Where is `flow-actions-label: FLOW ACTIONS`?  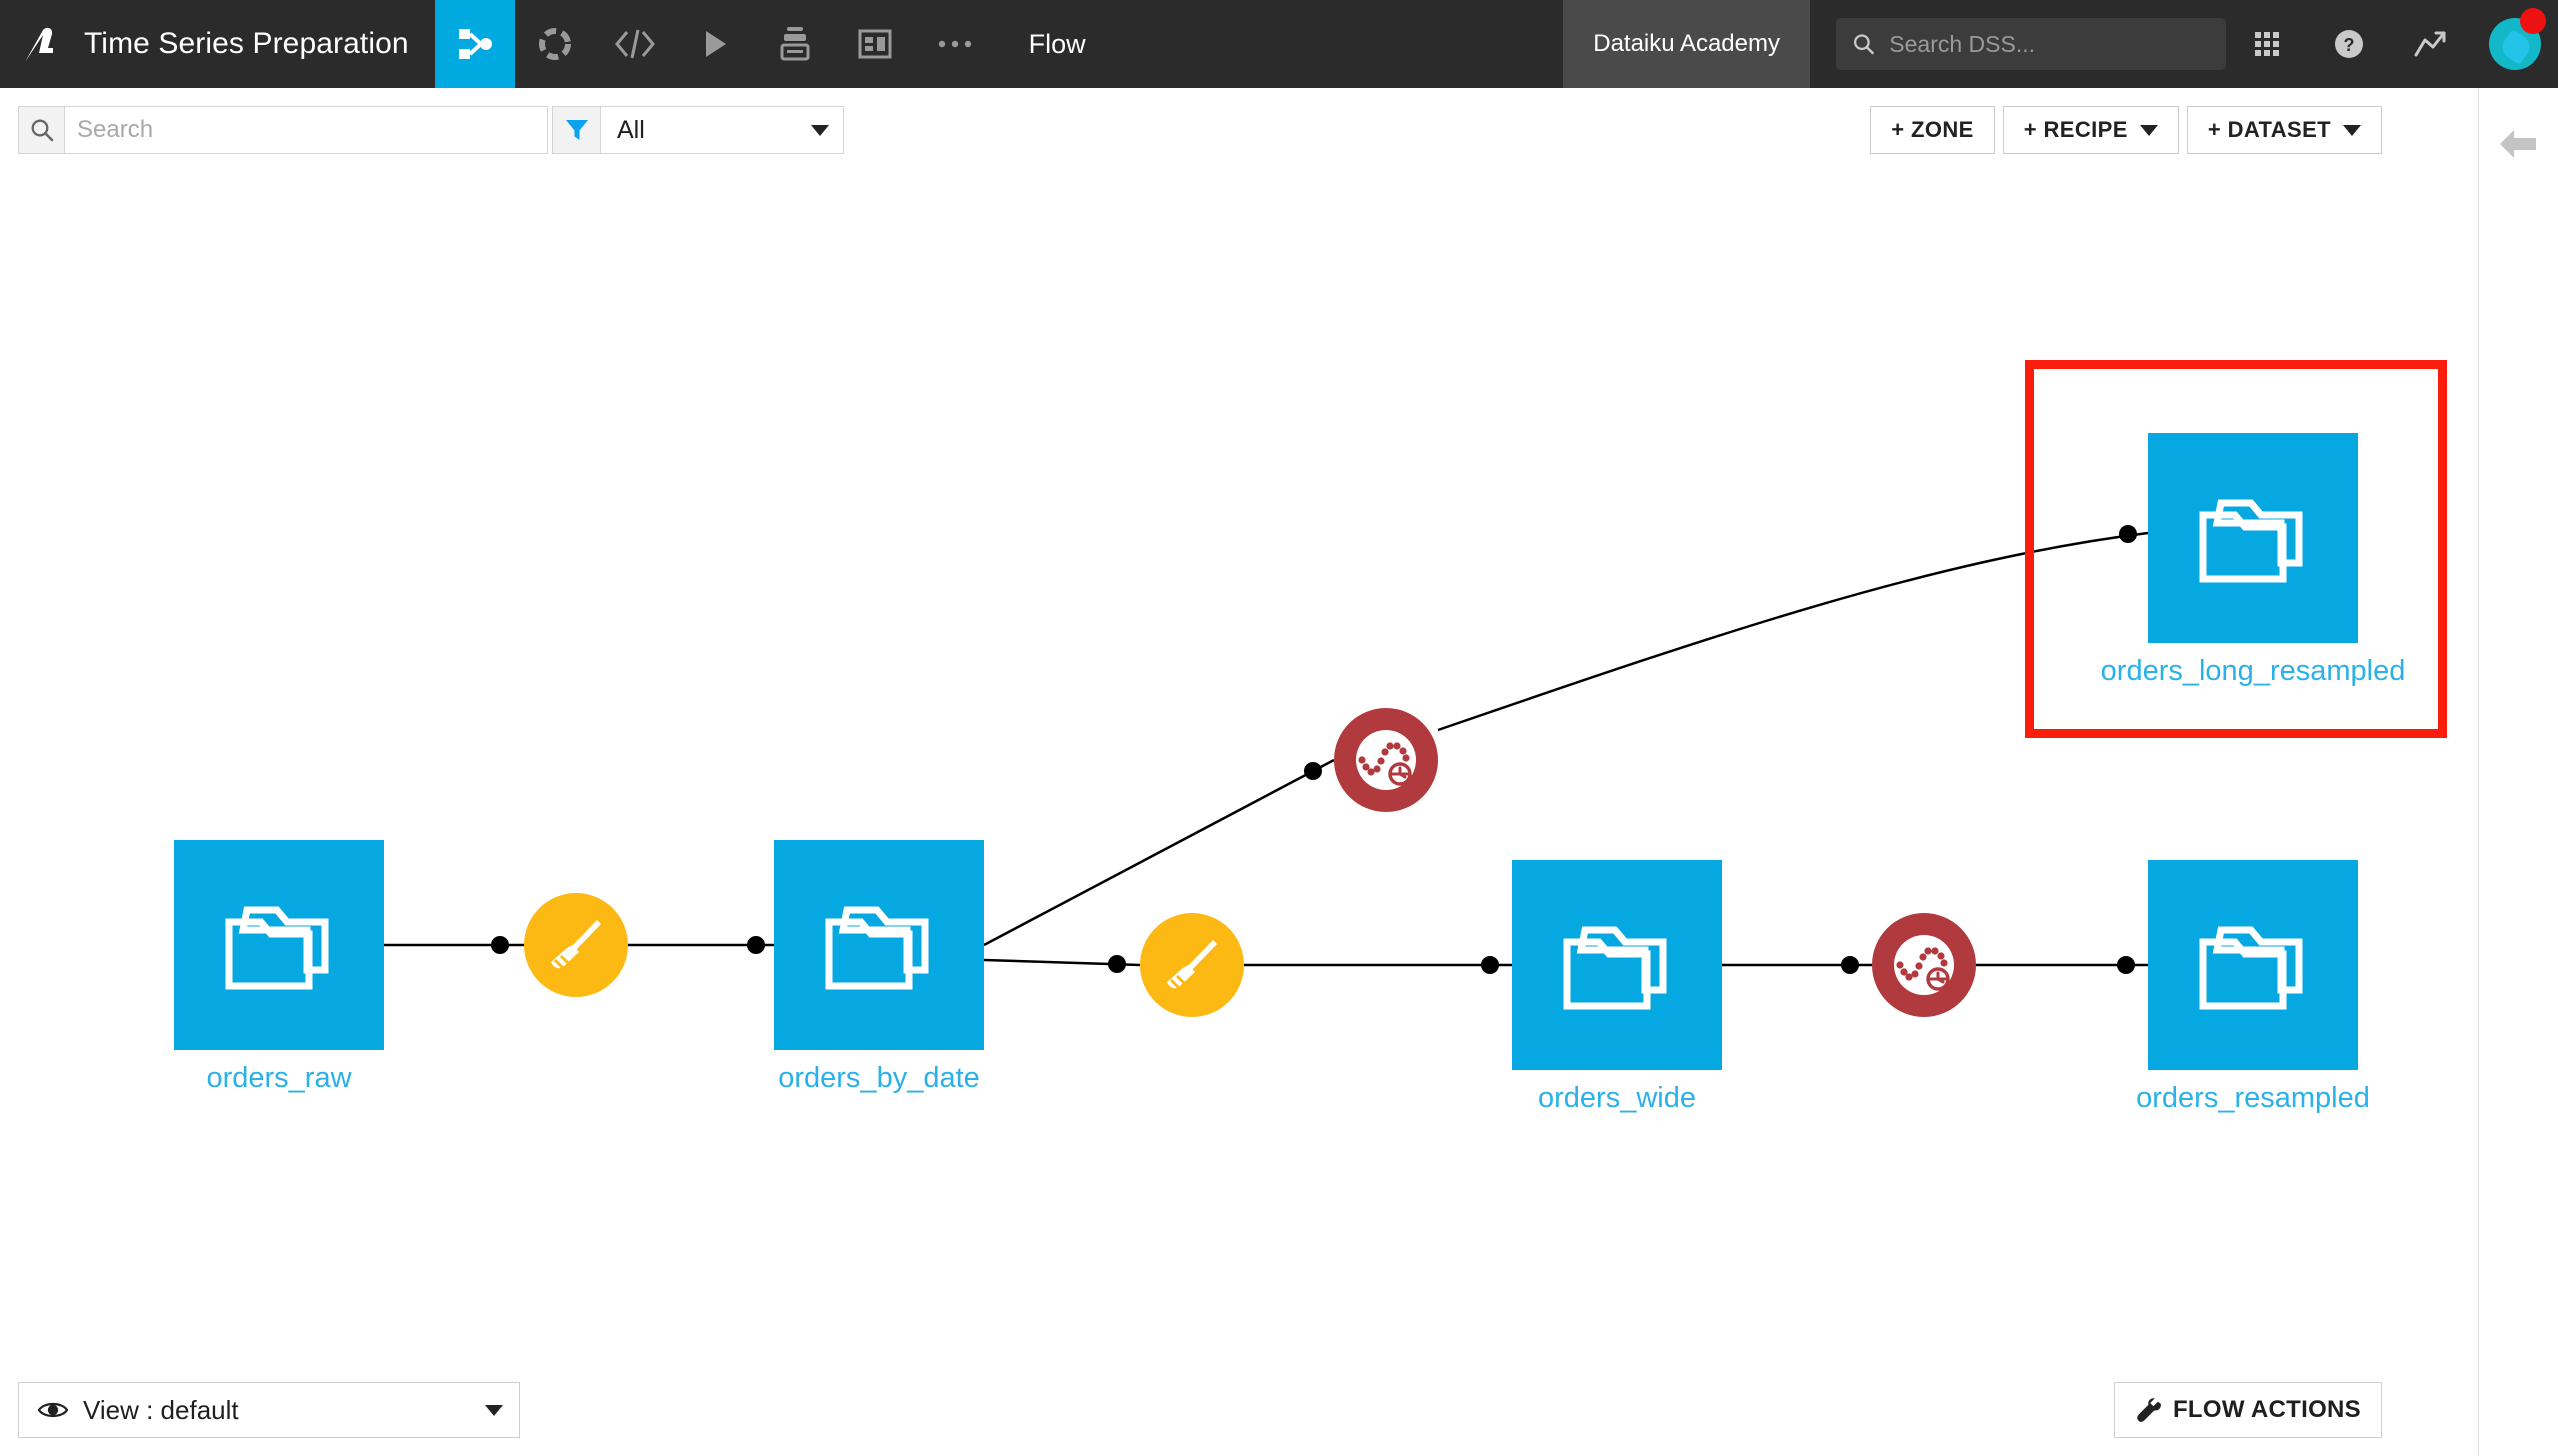
flow-actions-label: FLOW ACTIONS is located at coordinates (2266, 1409).